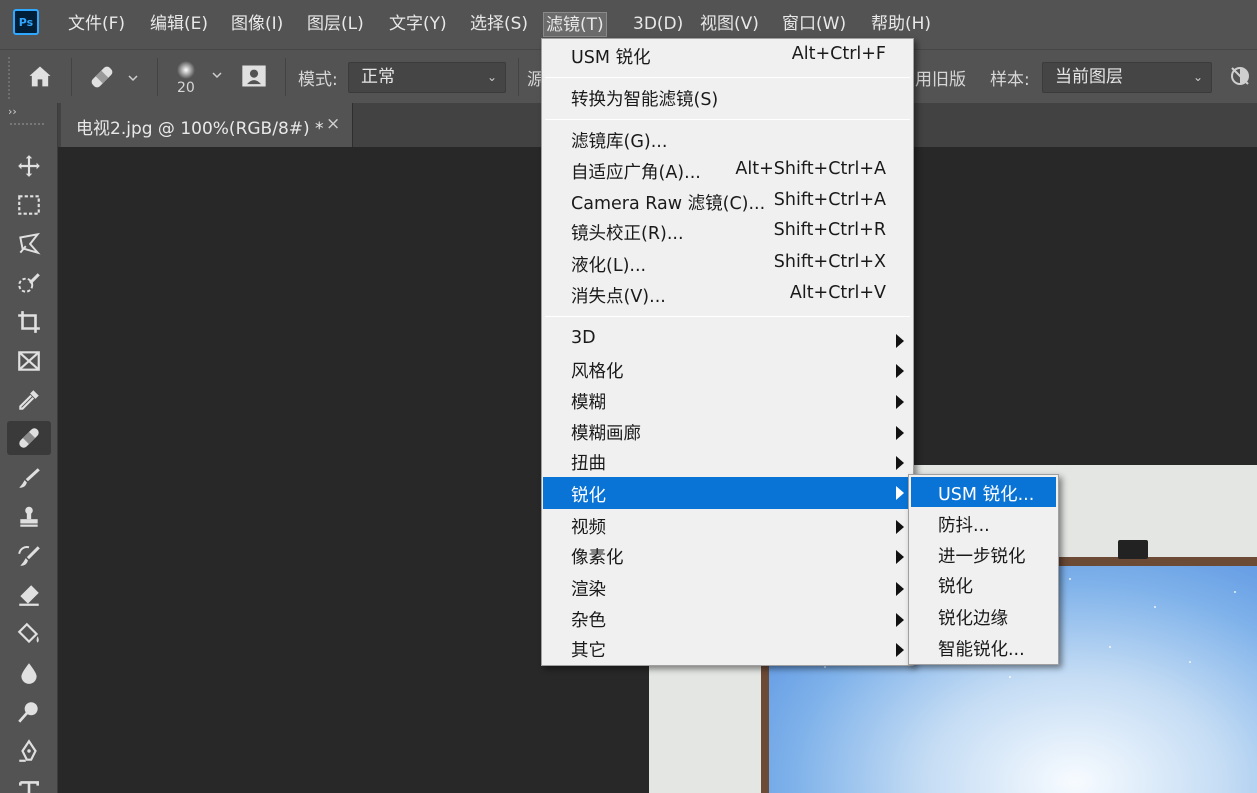 This screenshot has width=1257, height=793. I want to click on tv-camera, so click(1133, 549).